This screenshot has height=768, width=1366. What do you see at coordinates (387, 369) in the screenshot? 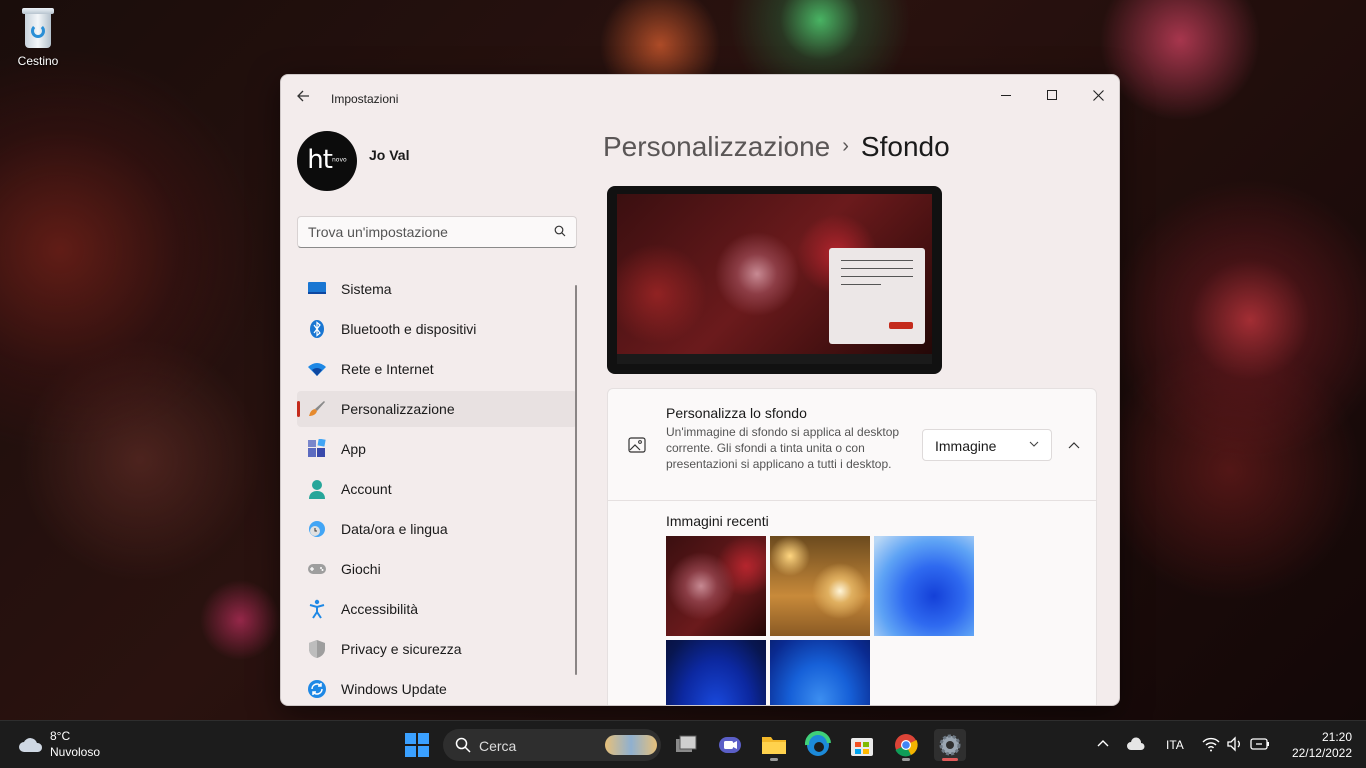
I see `sidebar-item-label: Rete e Internet` at bounding box center [387, 369].